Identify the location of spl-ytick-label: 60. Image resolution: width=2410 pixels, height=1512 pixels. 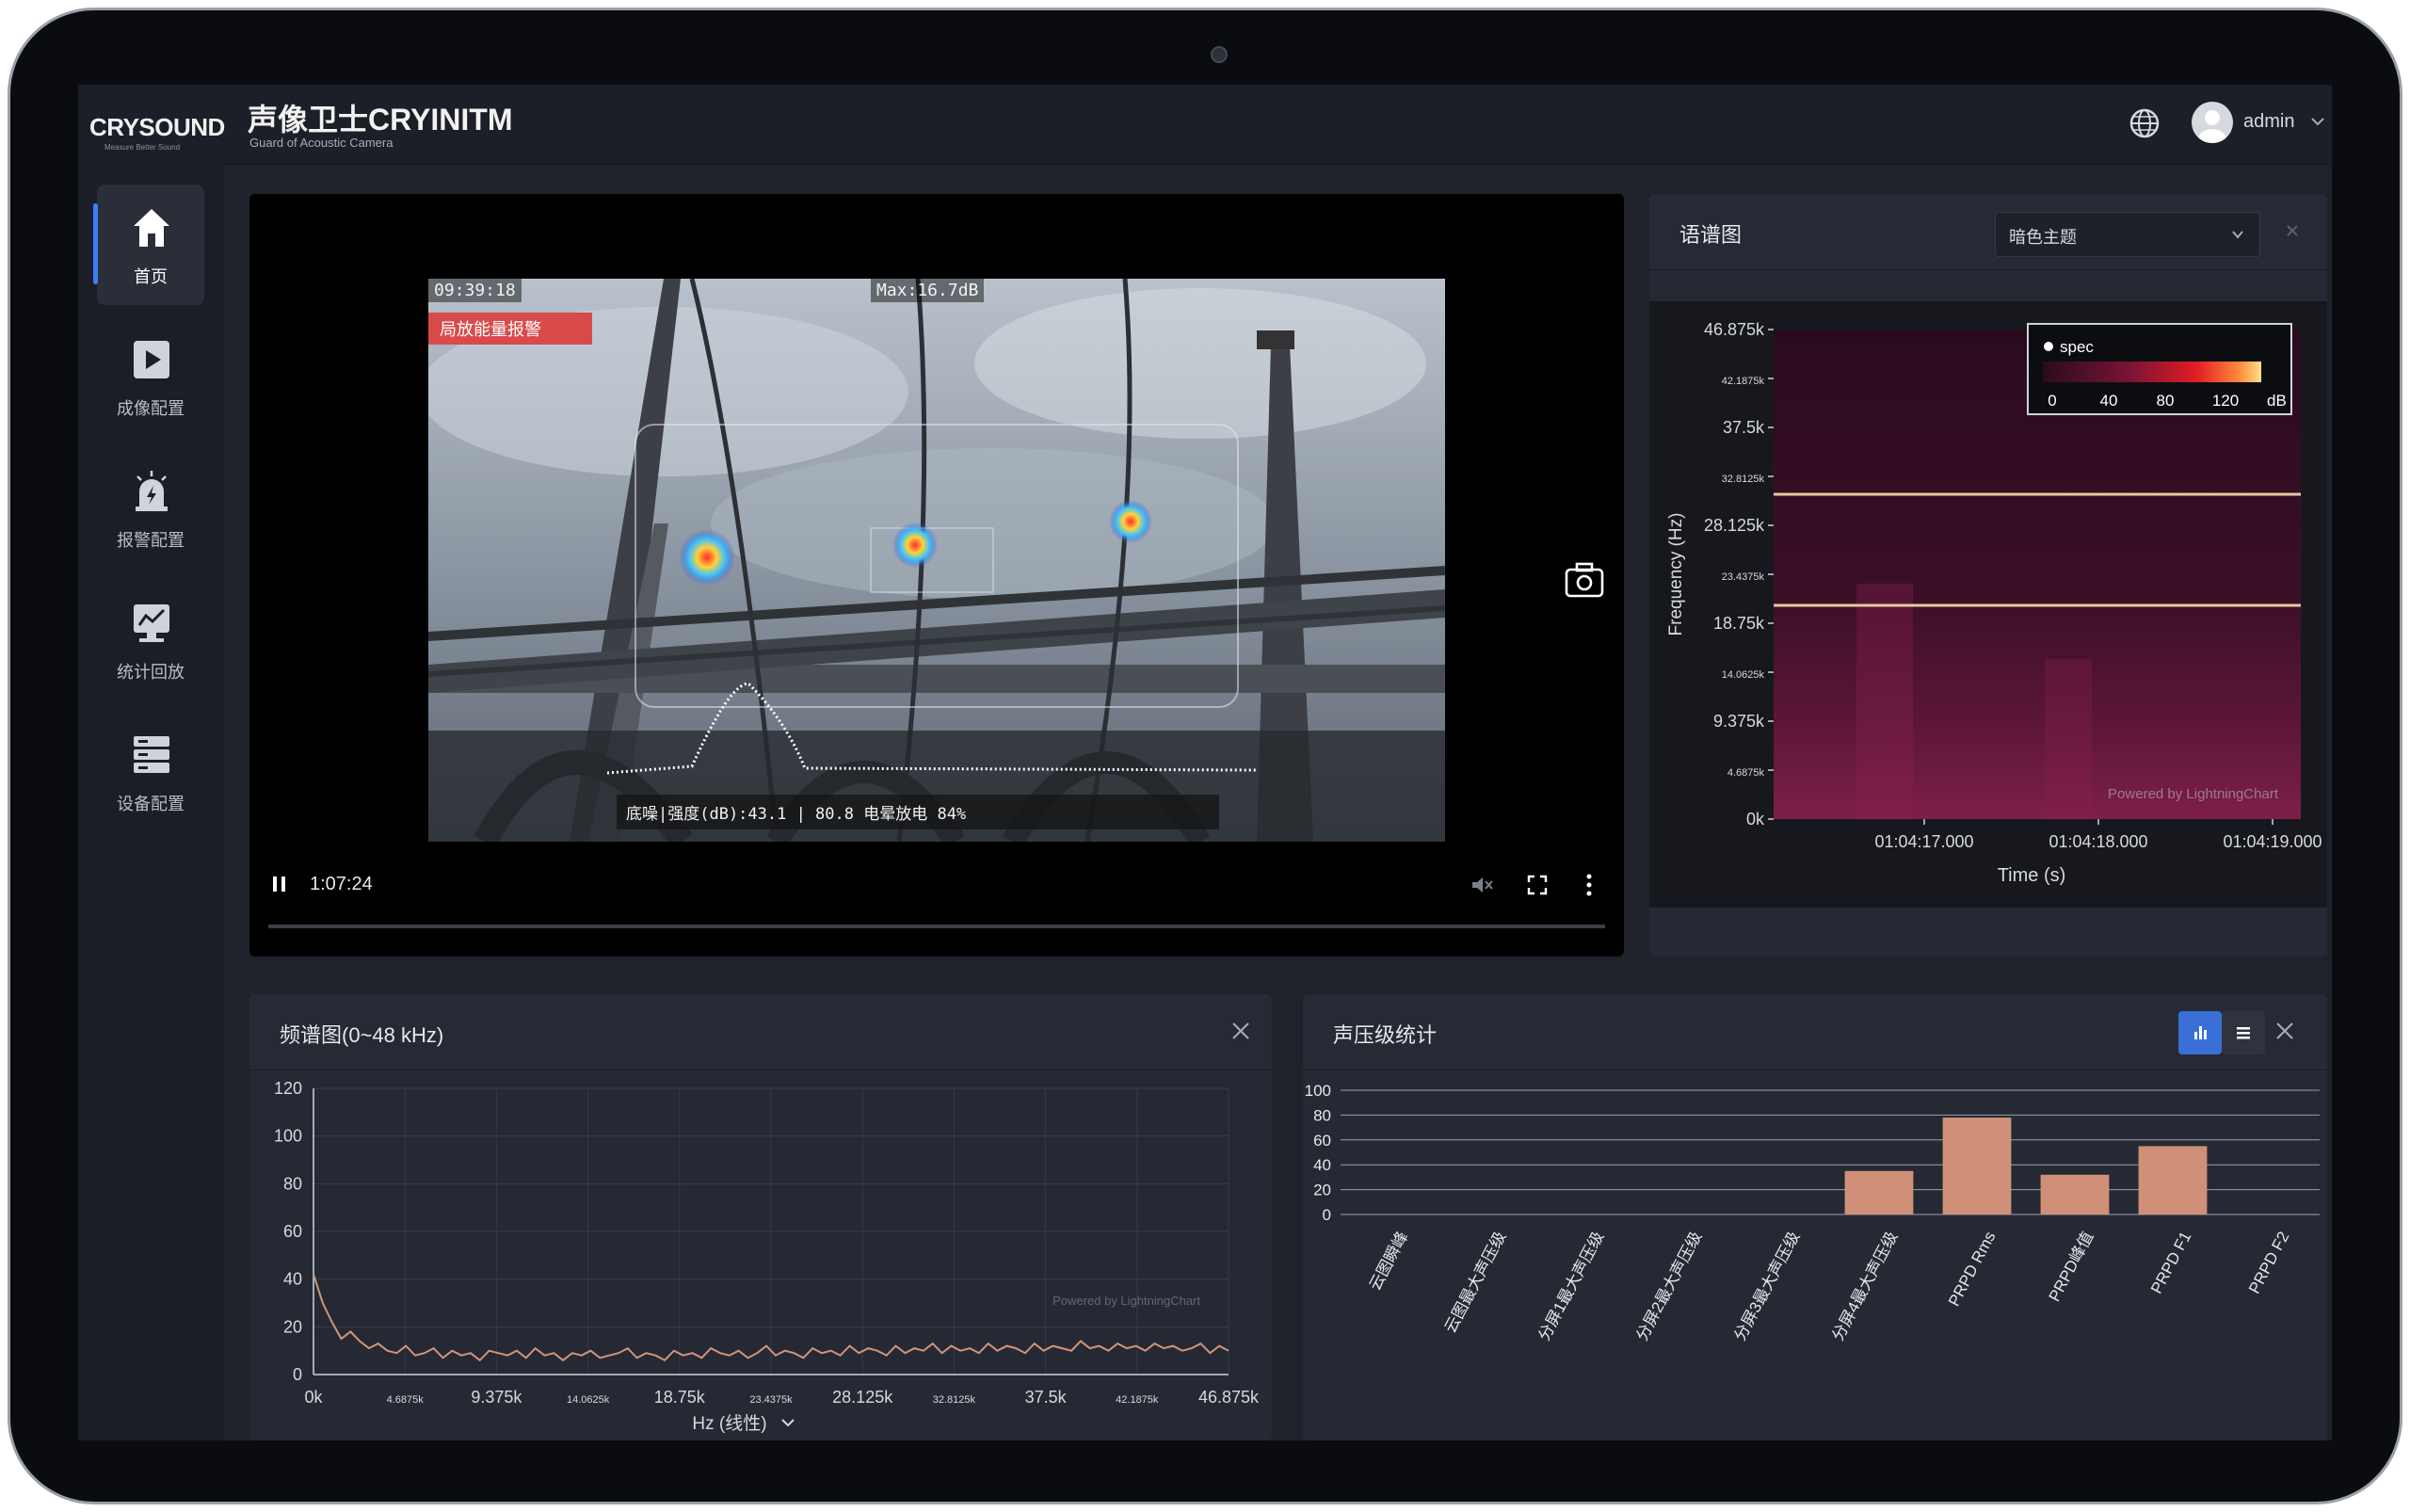
(1322, 1141).